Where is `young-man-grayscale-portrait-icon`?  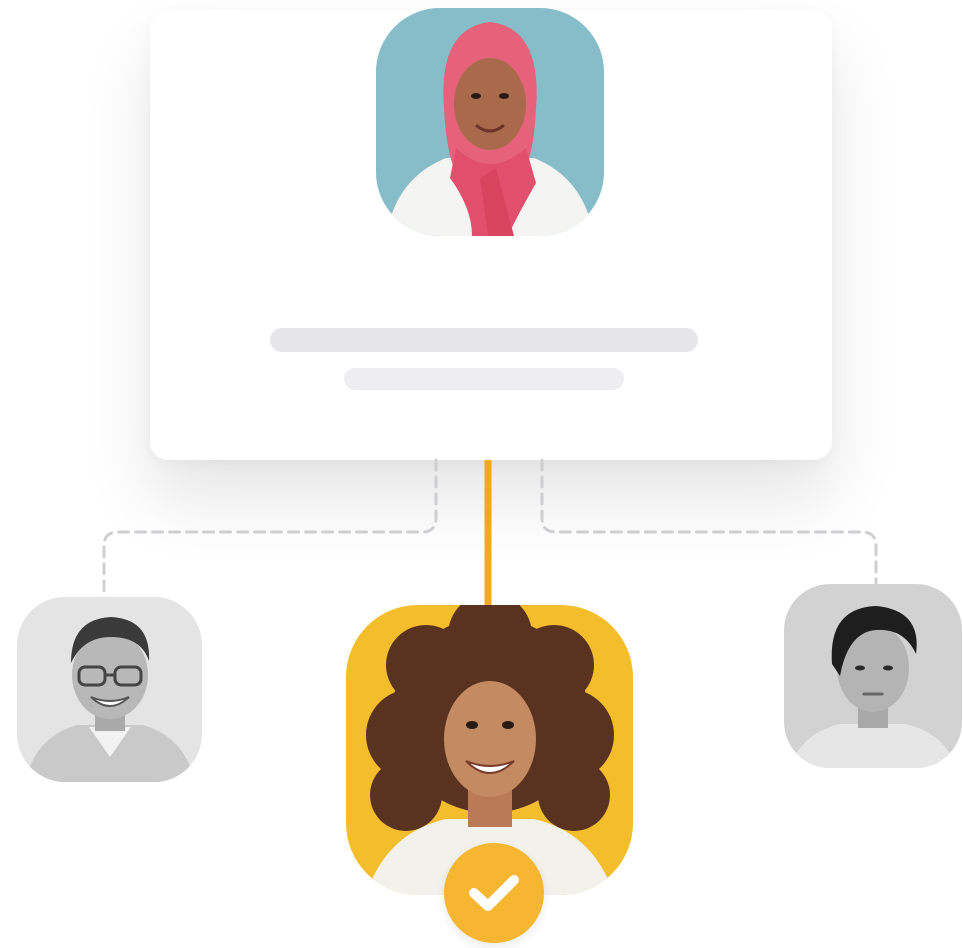 young-man-grayscale-portrait-icon is located at coordinates (873, 676).